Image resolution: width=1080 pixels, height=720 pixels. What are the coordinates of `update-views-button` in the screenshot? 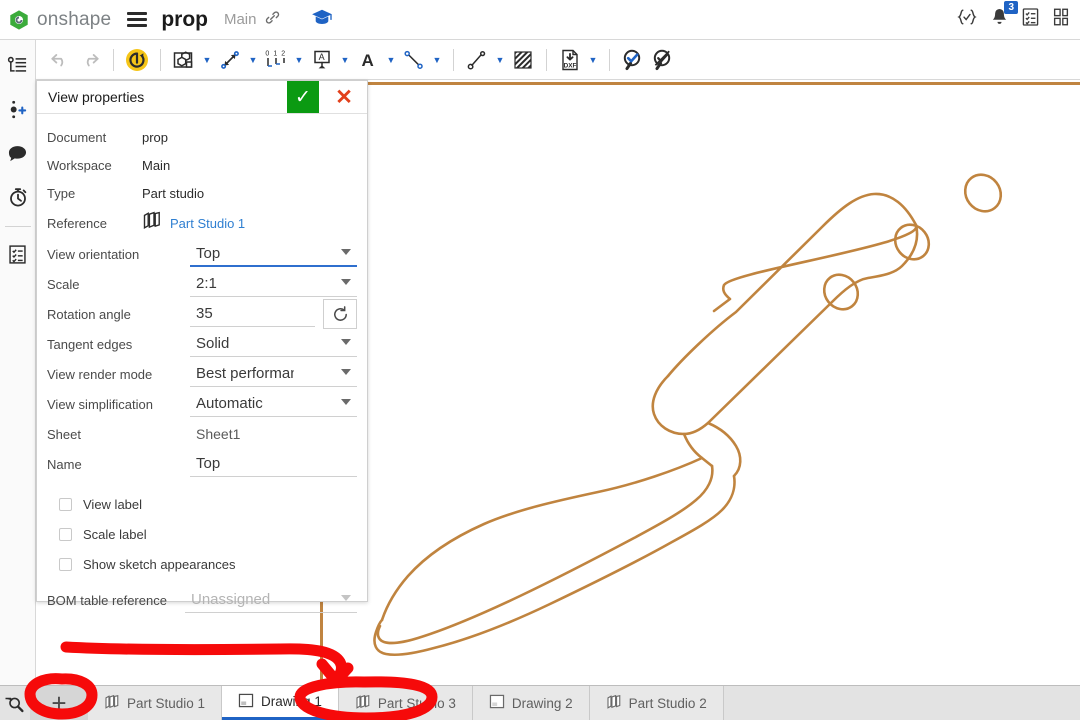 It's located at (137, 60).